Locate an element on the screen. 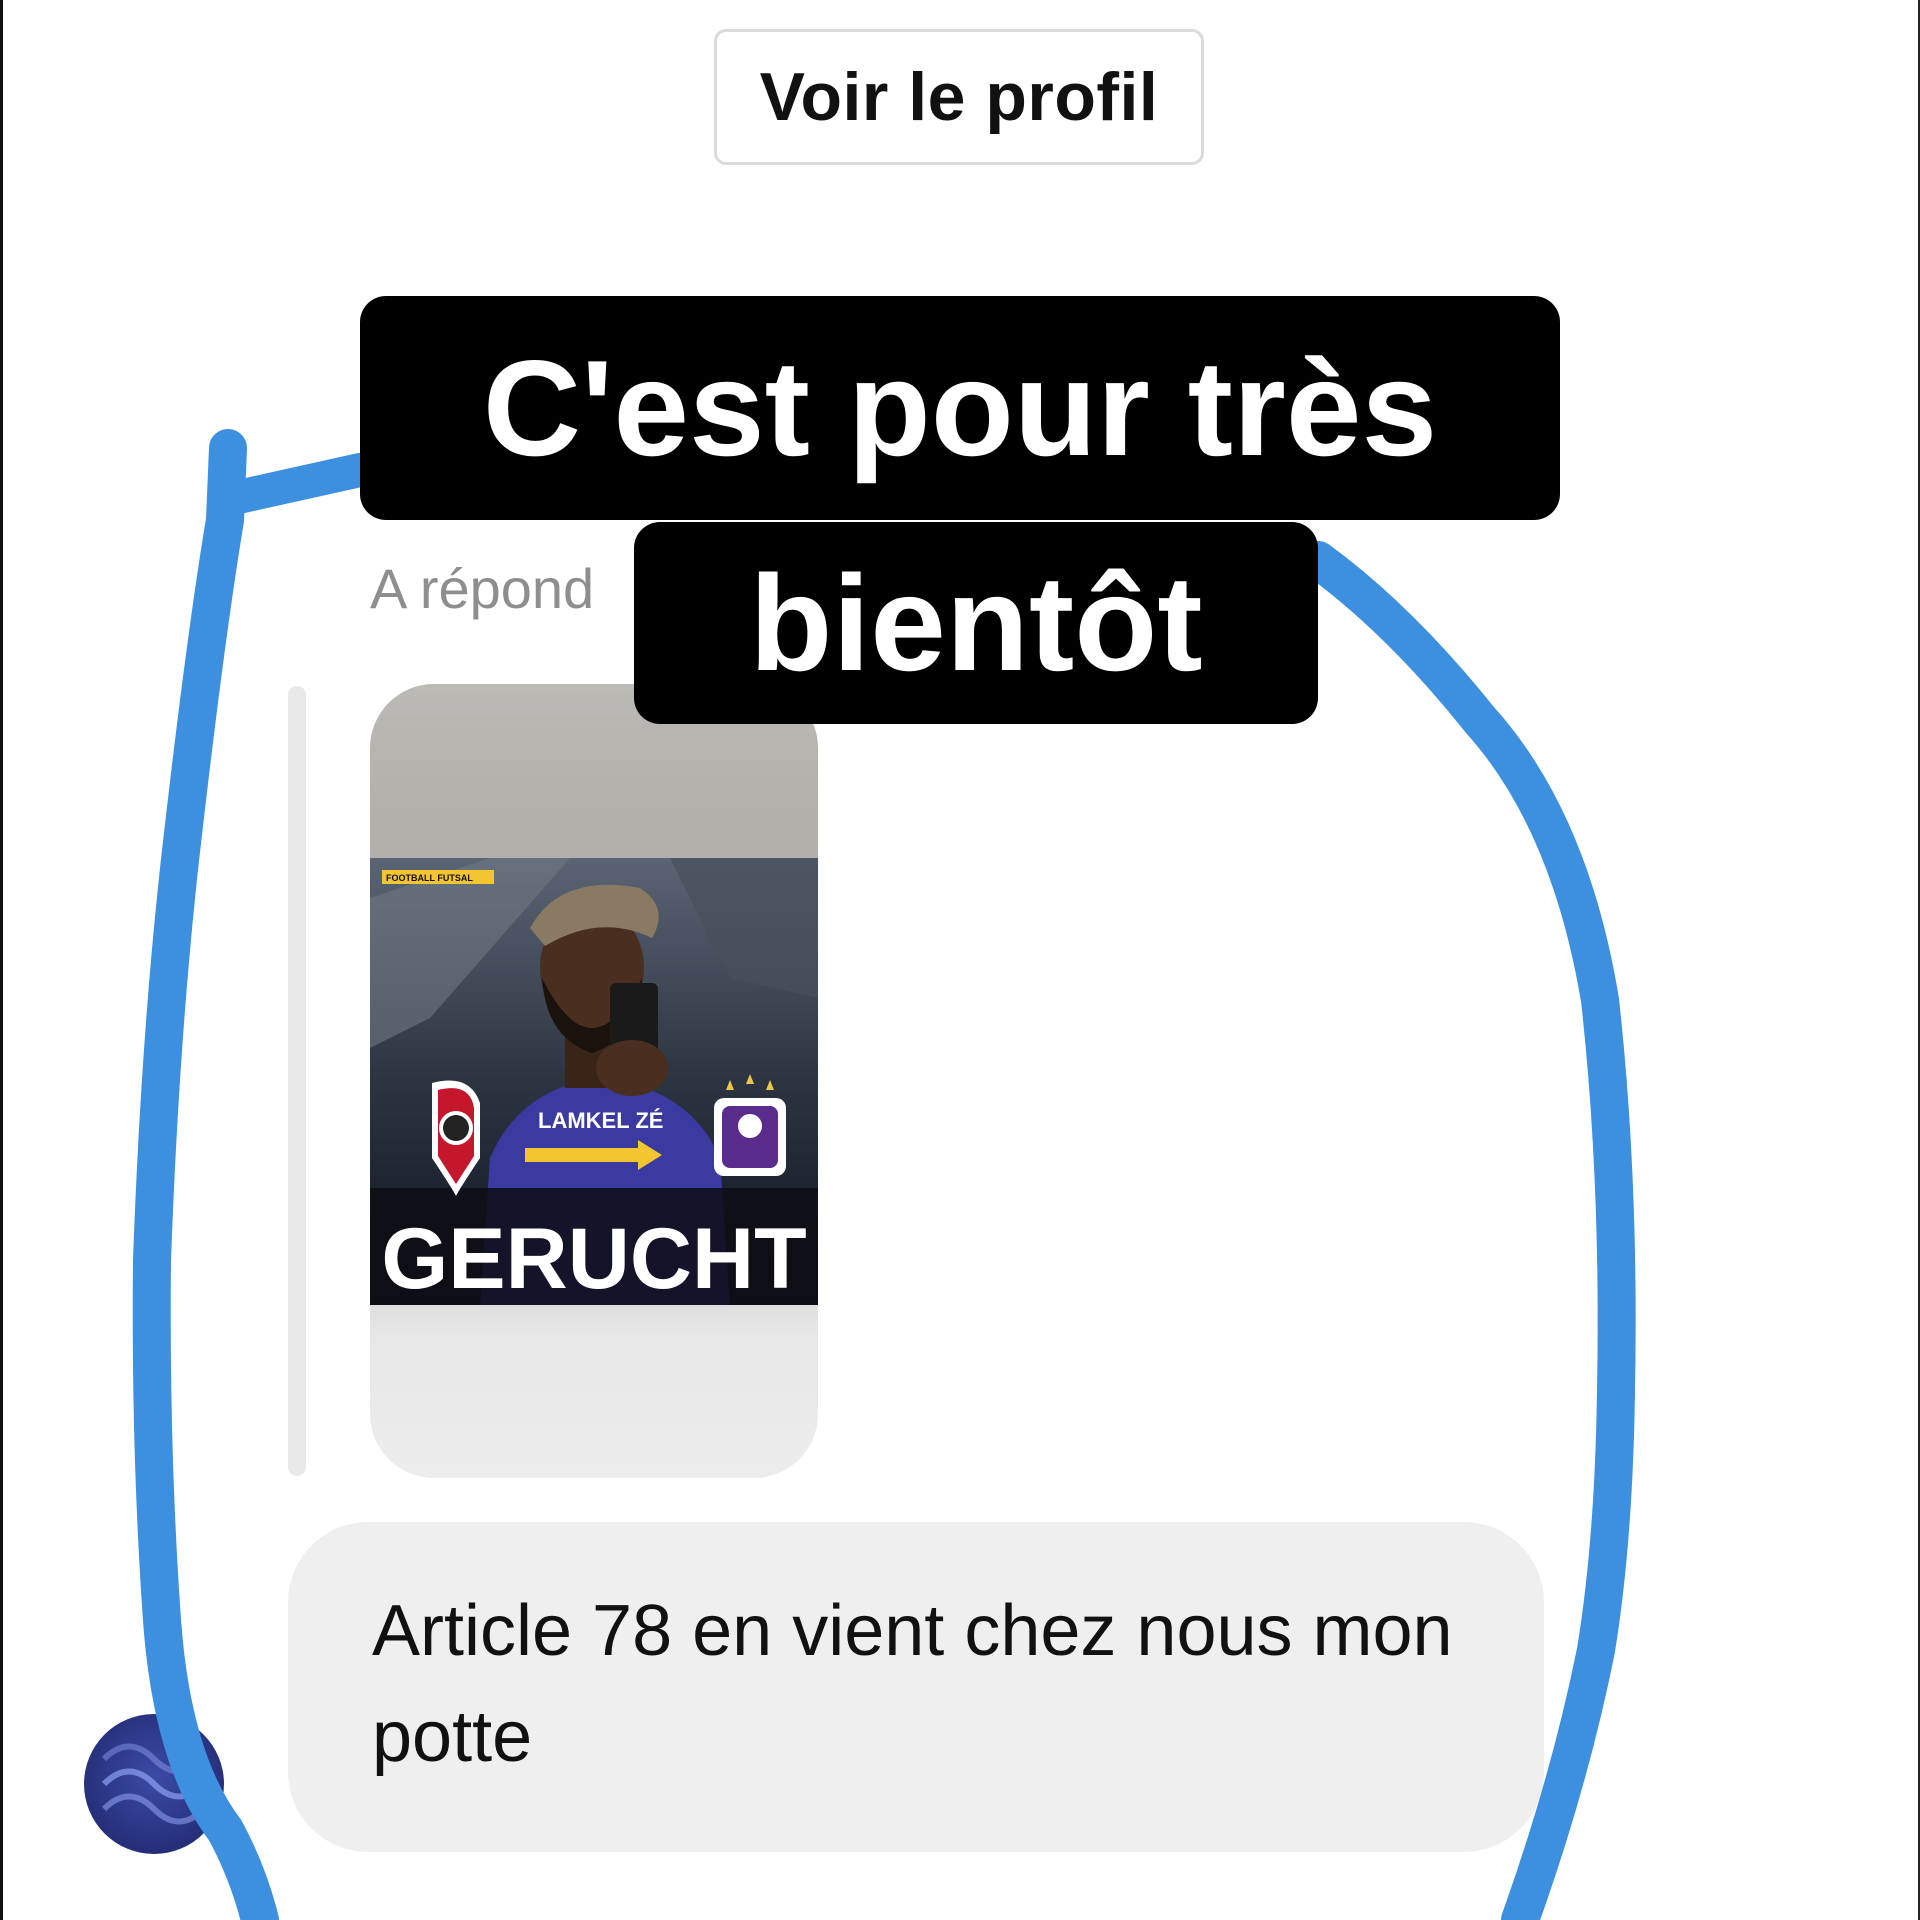  avatar-pattern-icon is located at coordinates (154, 1784).